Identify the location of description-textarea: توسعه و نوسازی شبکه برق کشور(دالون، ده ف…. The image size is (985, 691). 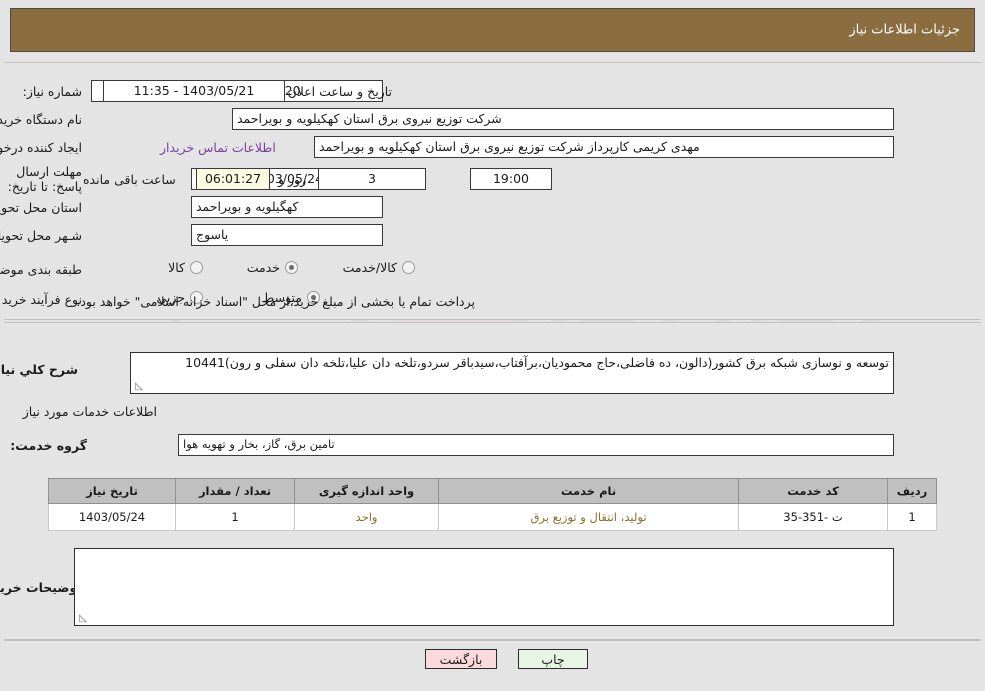
(512, 373).